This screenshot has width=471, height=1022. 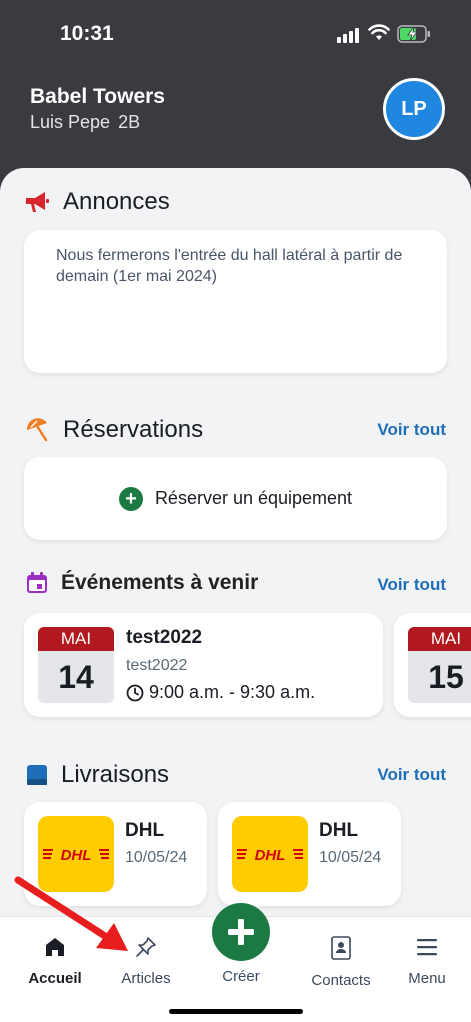 What do you see at coordinates (55, 978) in the screenshot?
I see `tab-home-label: Accueil` at bounding box center [55, 978].